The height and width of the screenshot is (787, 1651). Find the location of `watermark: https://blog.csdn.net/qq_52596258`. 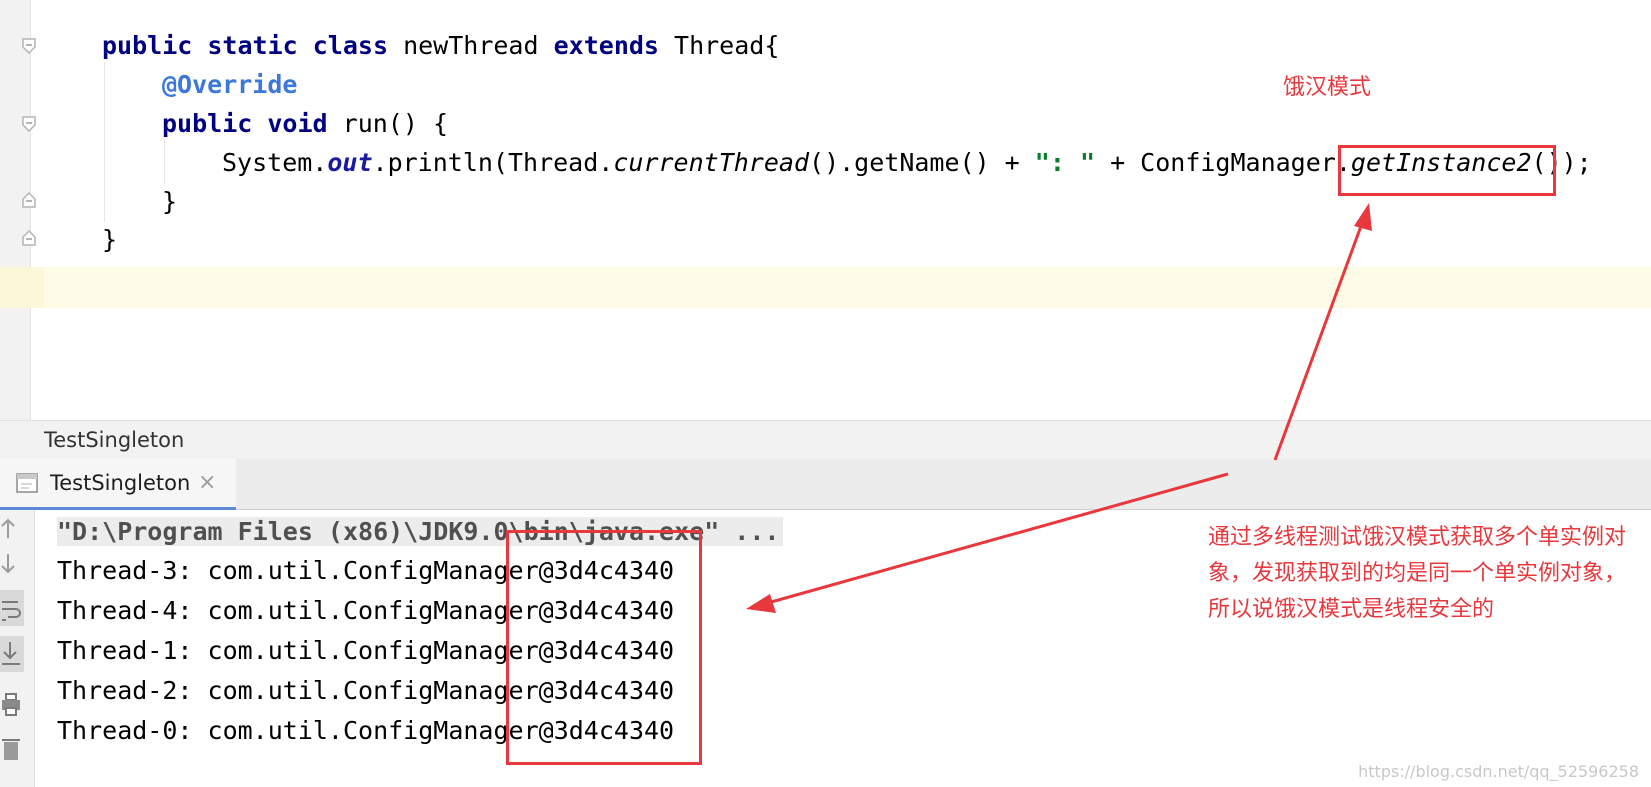

watermark: https://blog.csdn.net/qq_52596258 is located at coordinates (1498, 771).